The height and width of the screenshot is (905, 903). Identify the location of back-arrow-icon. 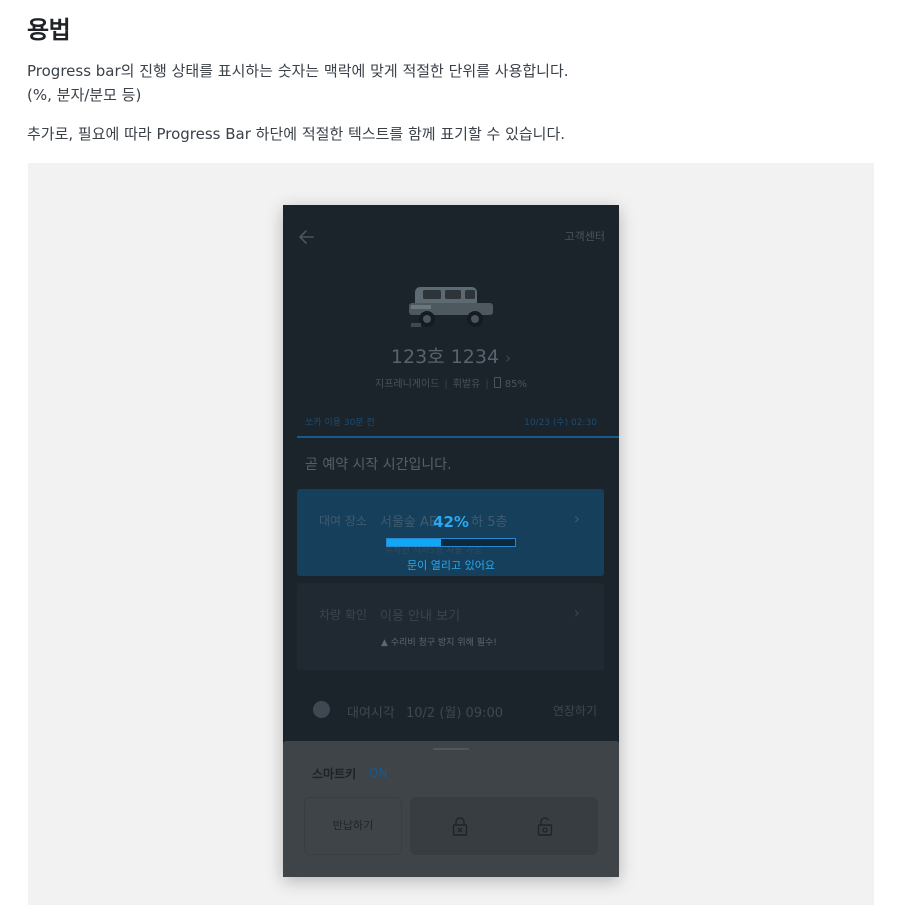
(307, 237).